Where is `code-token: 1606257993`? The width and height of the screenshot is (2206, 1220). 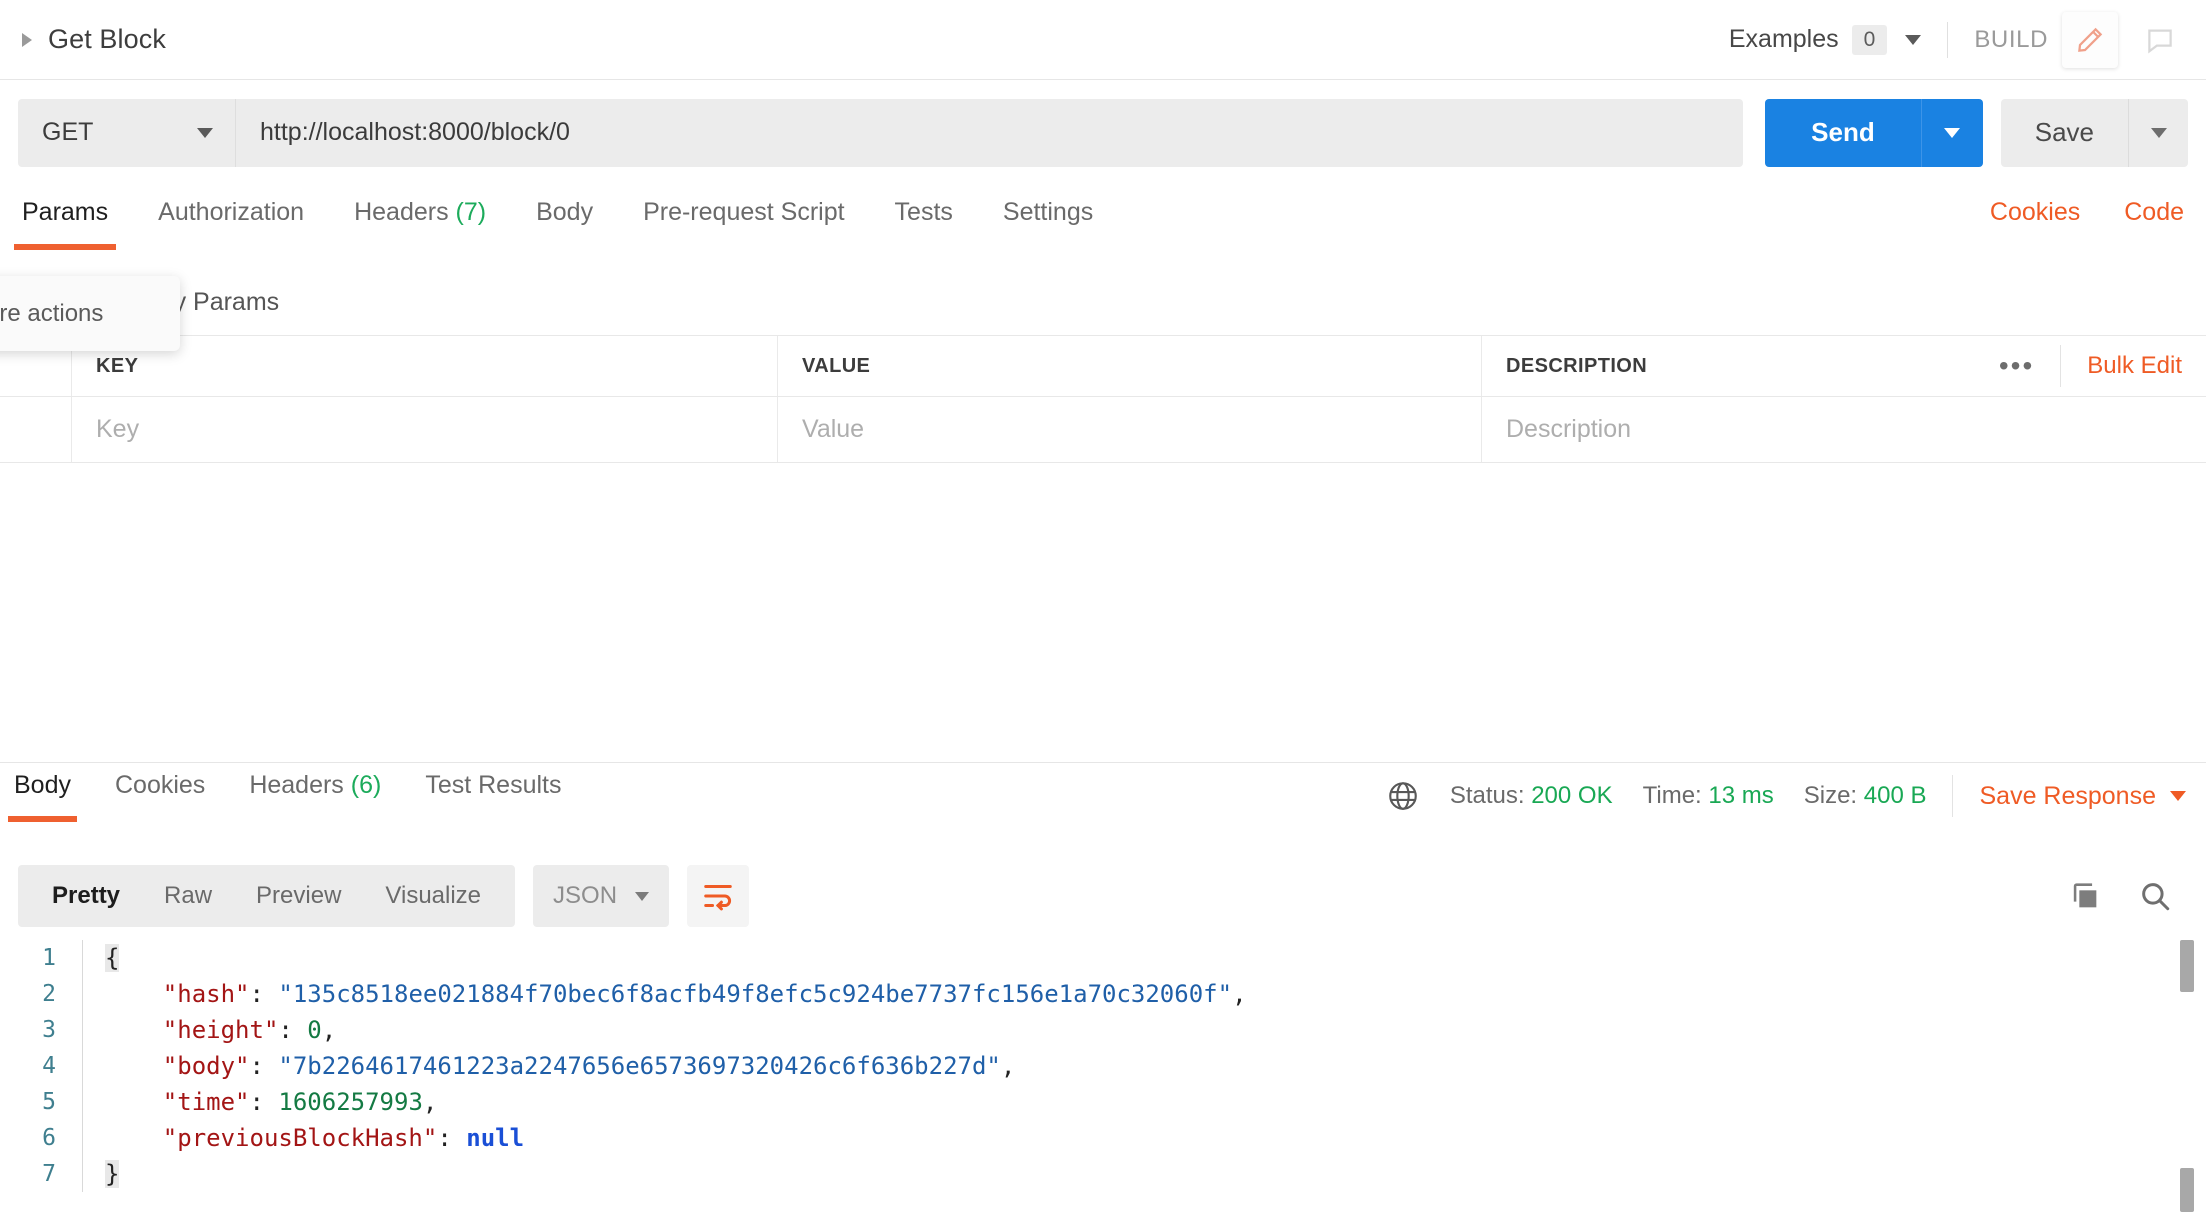 code-token: 1606257993 is located at coordinates (350, 1102).